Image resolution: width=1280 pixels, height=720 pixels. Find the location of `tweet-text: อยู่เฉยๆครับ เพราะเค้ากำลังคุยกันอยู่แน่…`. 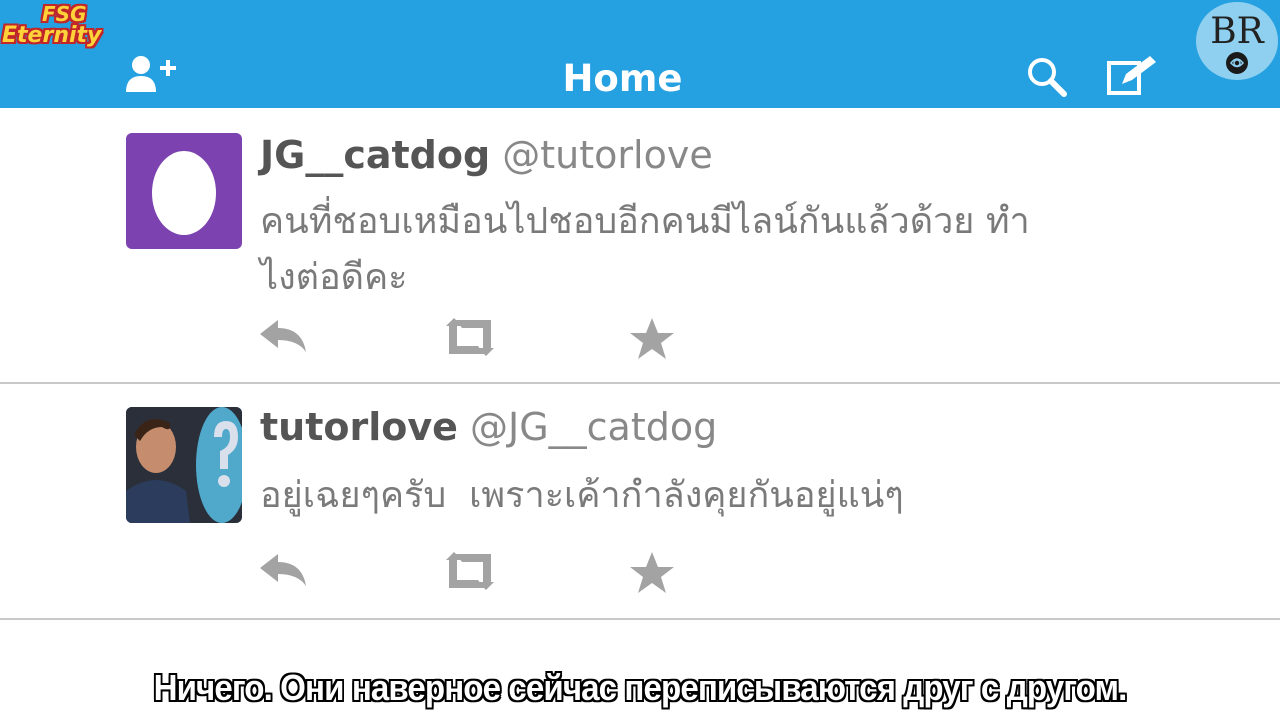

tweet-text: อยู่เฉยๆครับ เพราะเค้ากำลังคุยกันอยู่แน่… is located at coordinates (582, 495).